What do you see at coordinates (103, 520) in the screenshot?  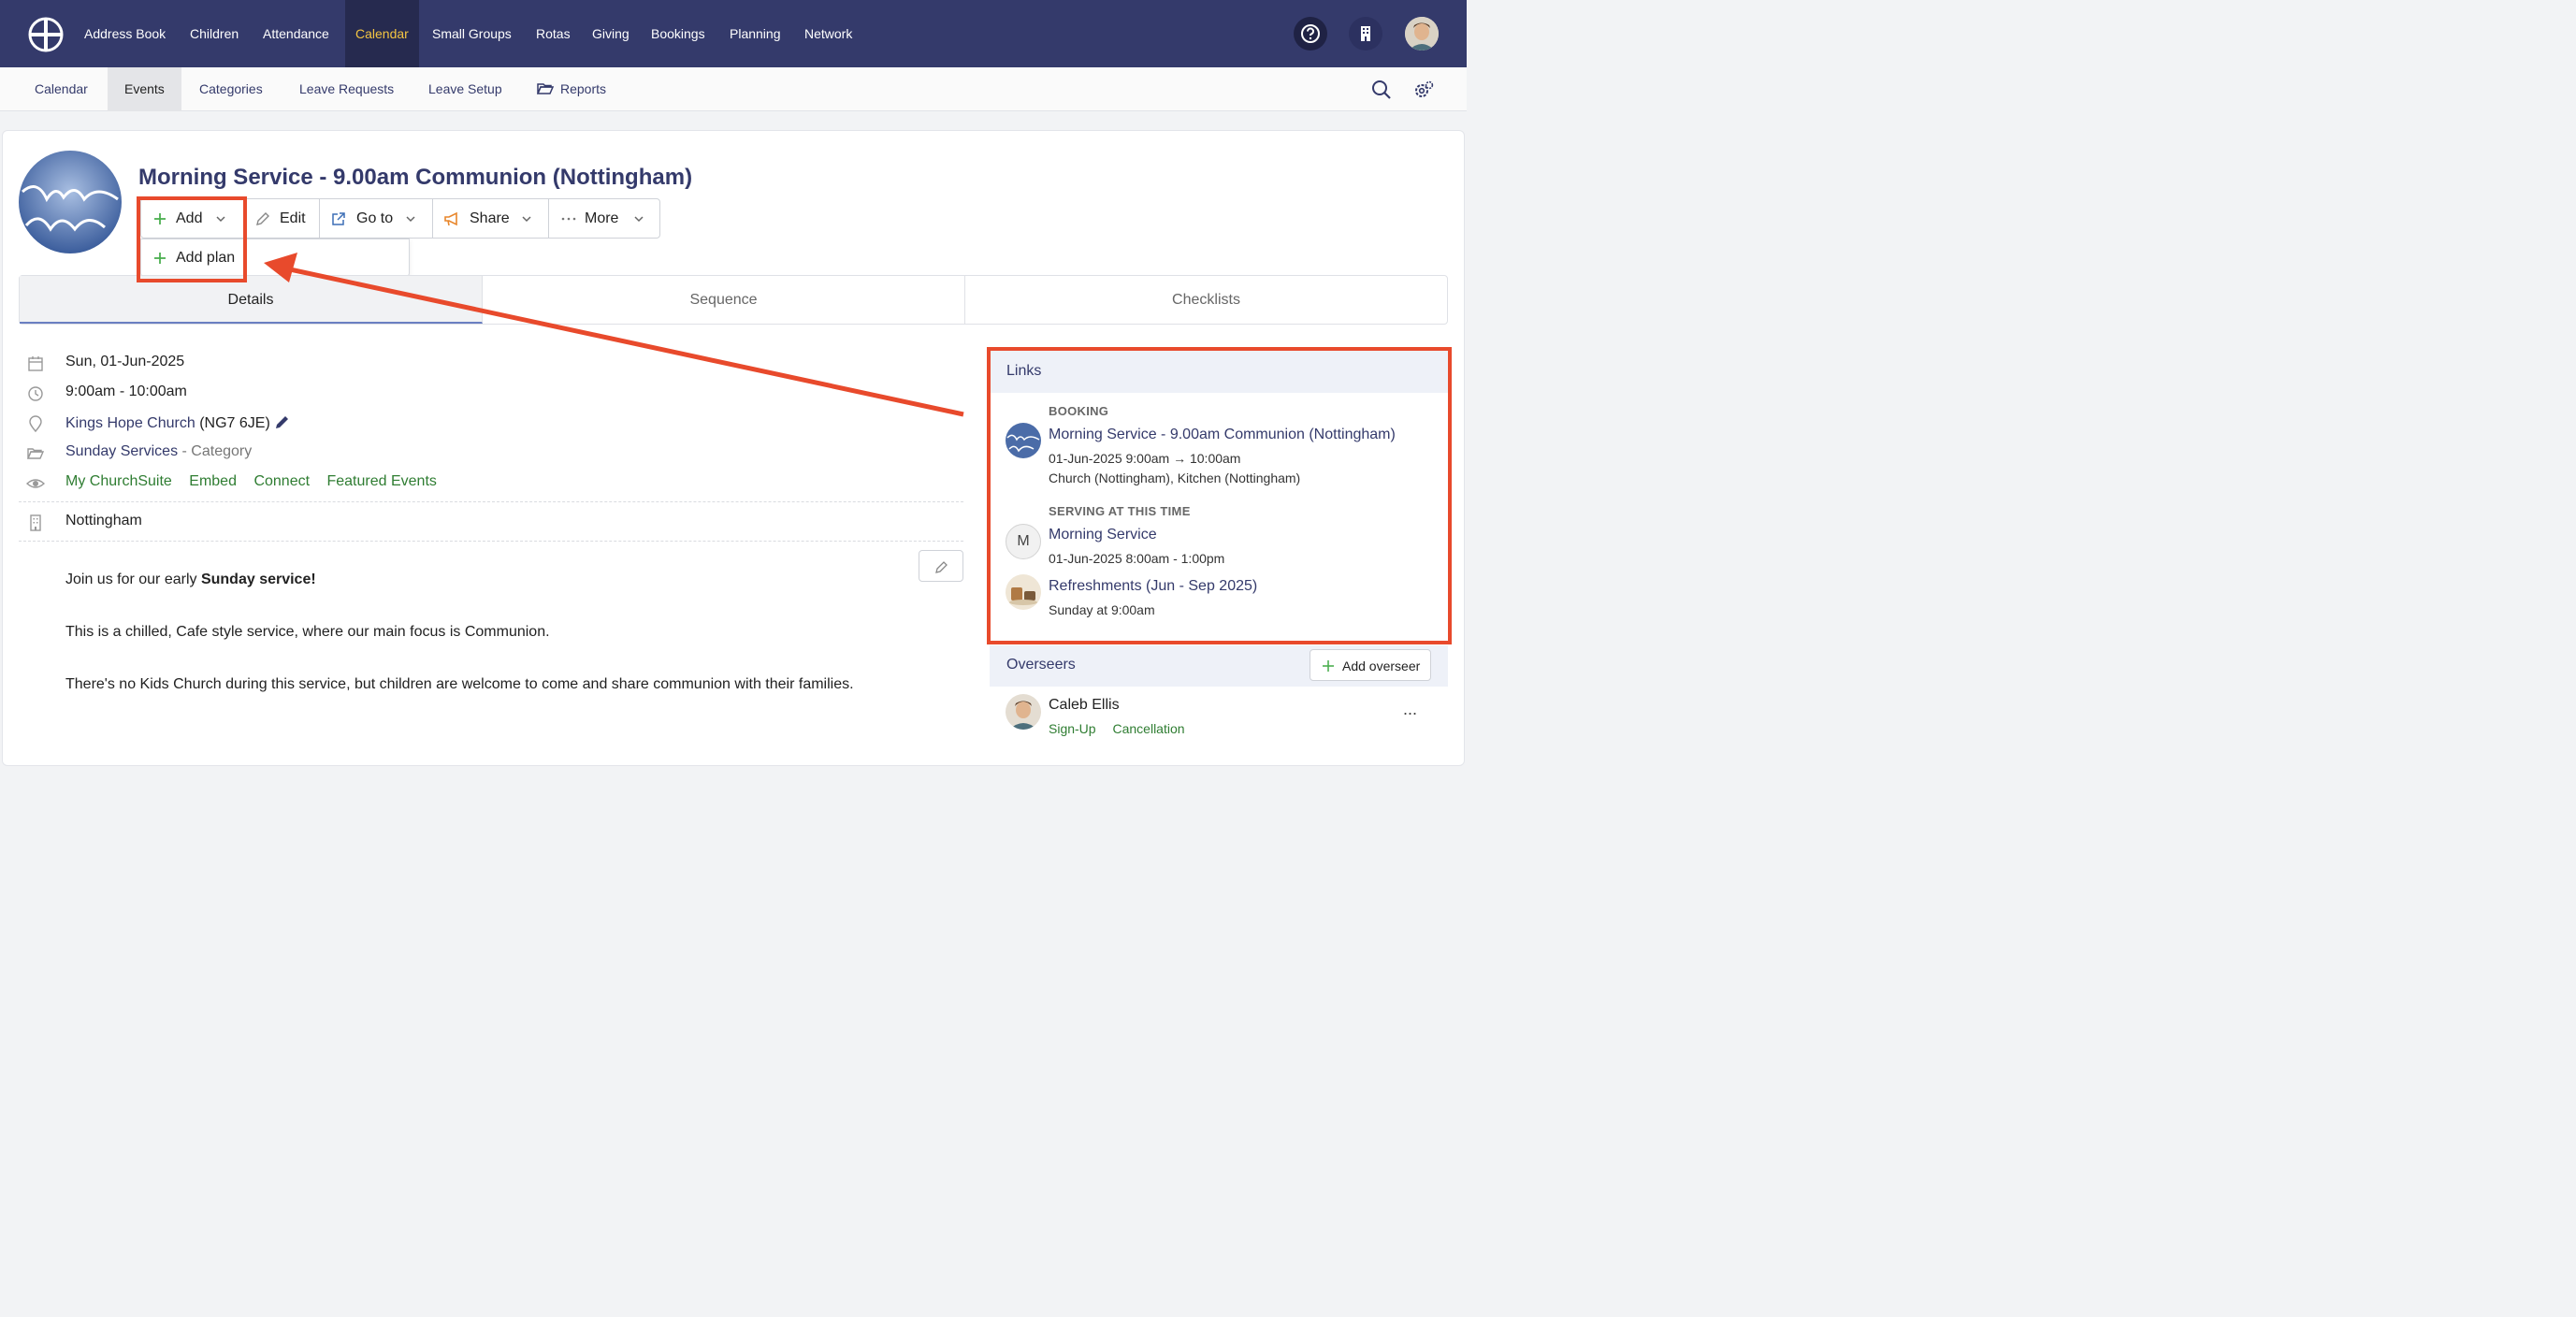 I see `site-name: Nottingham` at bounding box center [103, 520].